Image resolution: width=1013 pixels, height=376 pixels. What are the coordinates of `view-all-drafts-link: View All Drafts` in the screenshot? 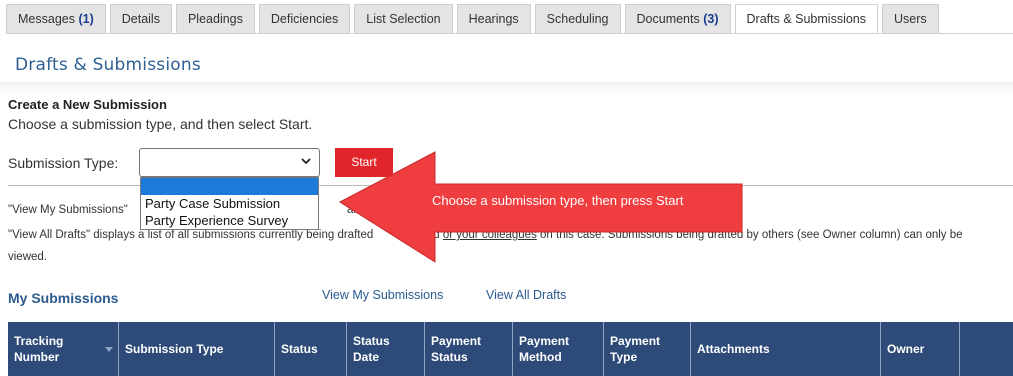 It's located at (526, 295).